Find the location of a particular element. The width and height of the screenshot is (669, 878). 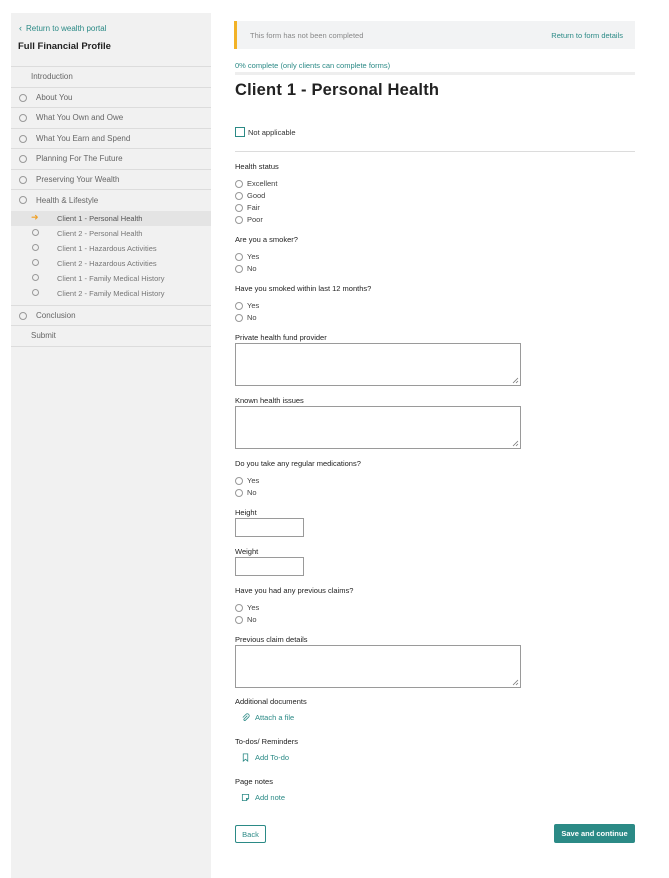

nav-label: What You Earn and Spend is located at coordinates (83, 138).